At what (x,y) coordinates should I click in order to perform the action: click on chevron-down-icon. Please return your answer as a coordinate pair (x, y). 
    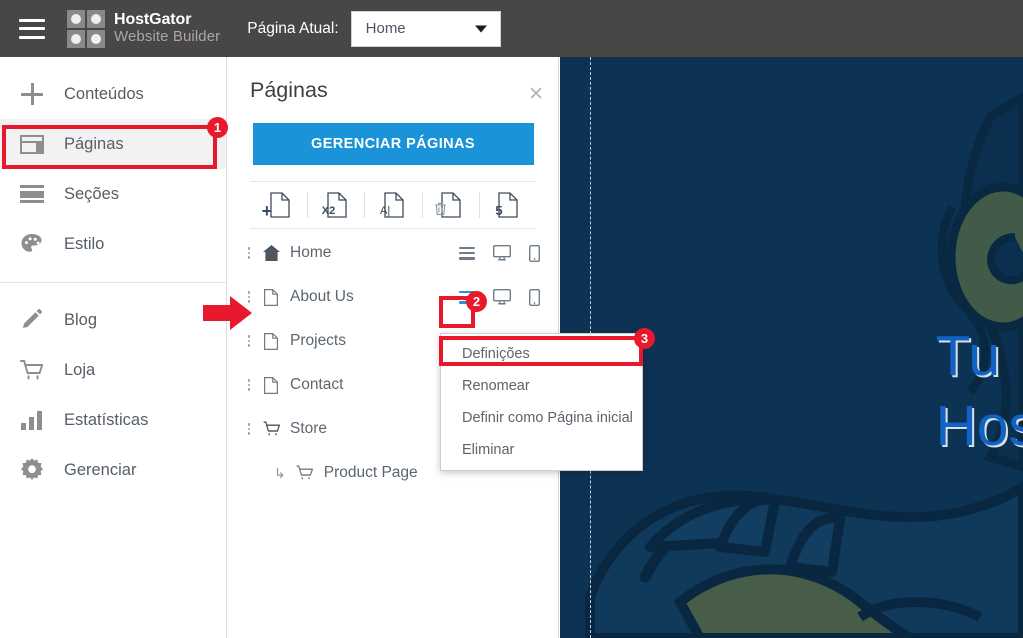
    Looking at the image, I should click on (480, 28).